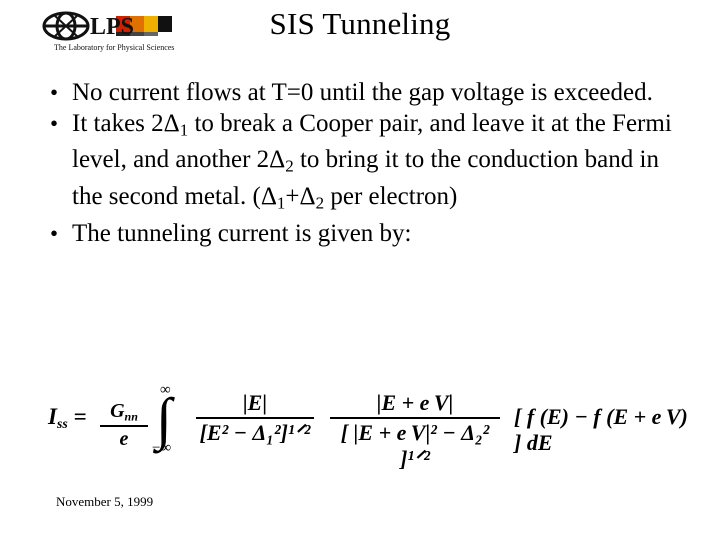  I want to click on dos1-numerator: |E|, so click(255, 402).